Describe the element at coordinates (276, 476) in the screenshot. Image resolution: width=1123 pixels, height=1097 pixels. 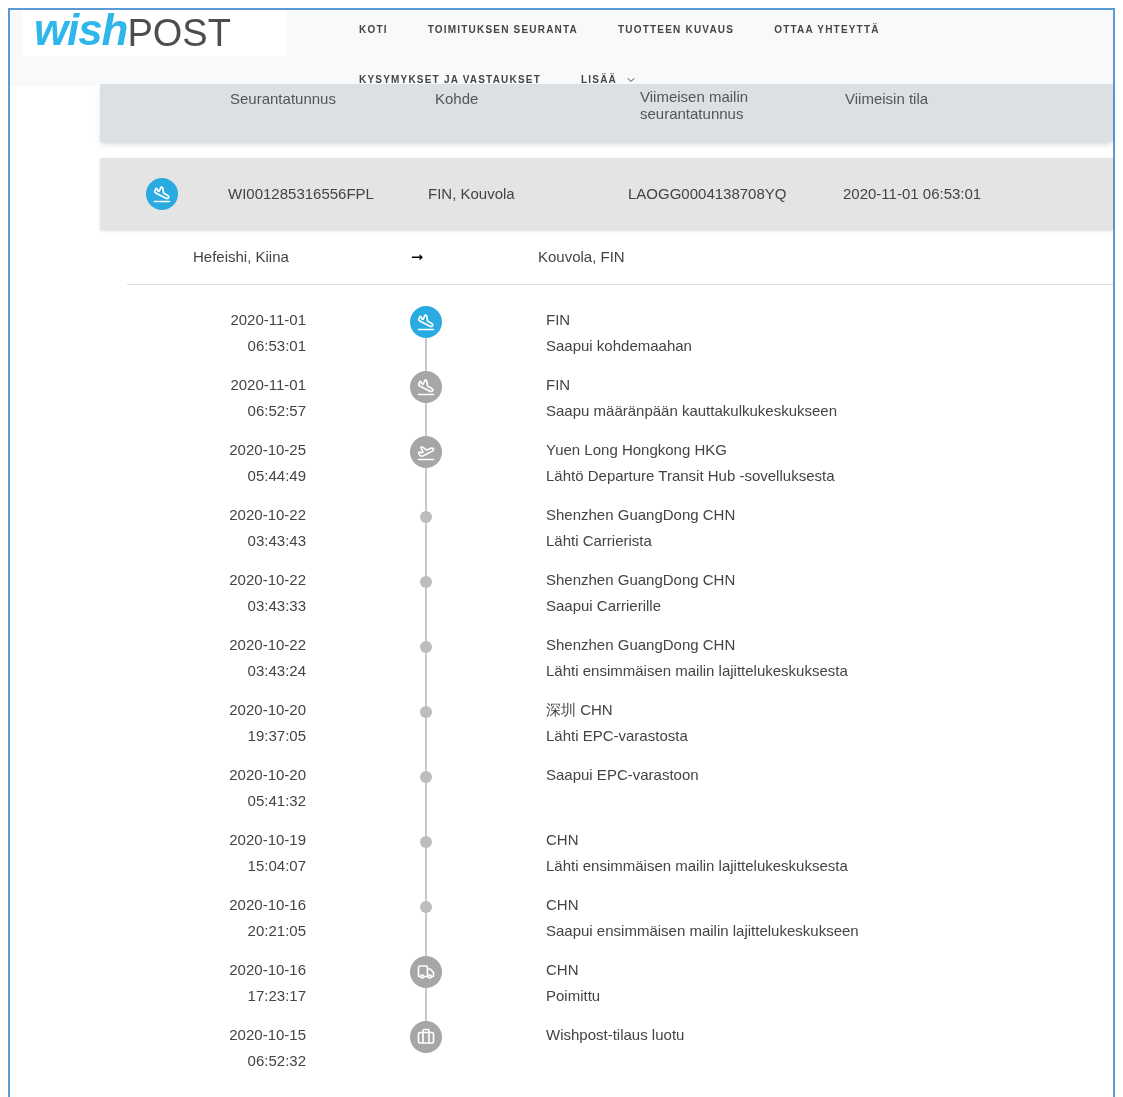
I see `event-time: 05:44:49` at that location.